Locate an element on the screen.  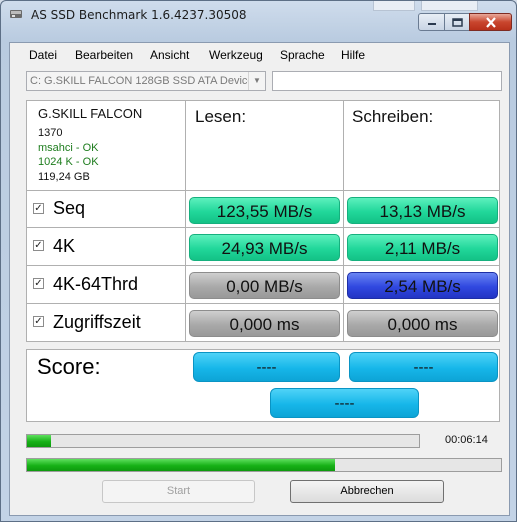
4k64-label: 4K-64Thrd is located at coordinates (96, 284).